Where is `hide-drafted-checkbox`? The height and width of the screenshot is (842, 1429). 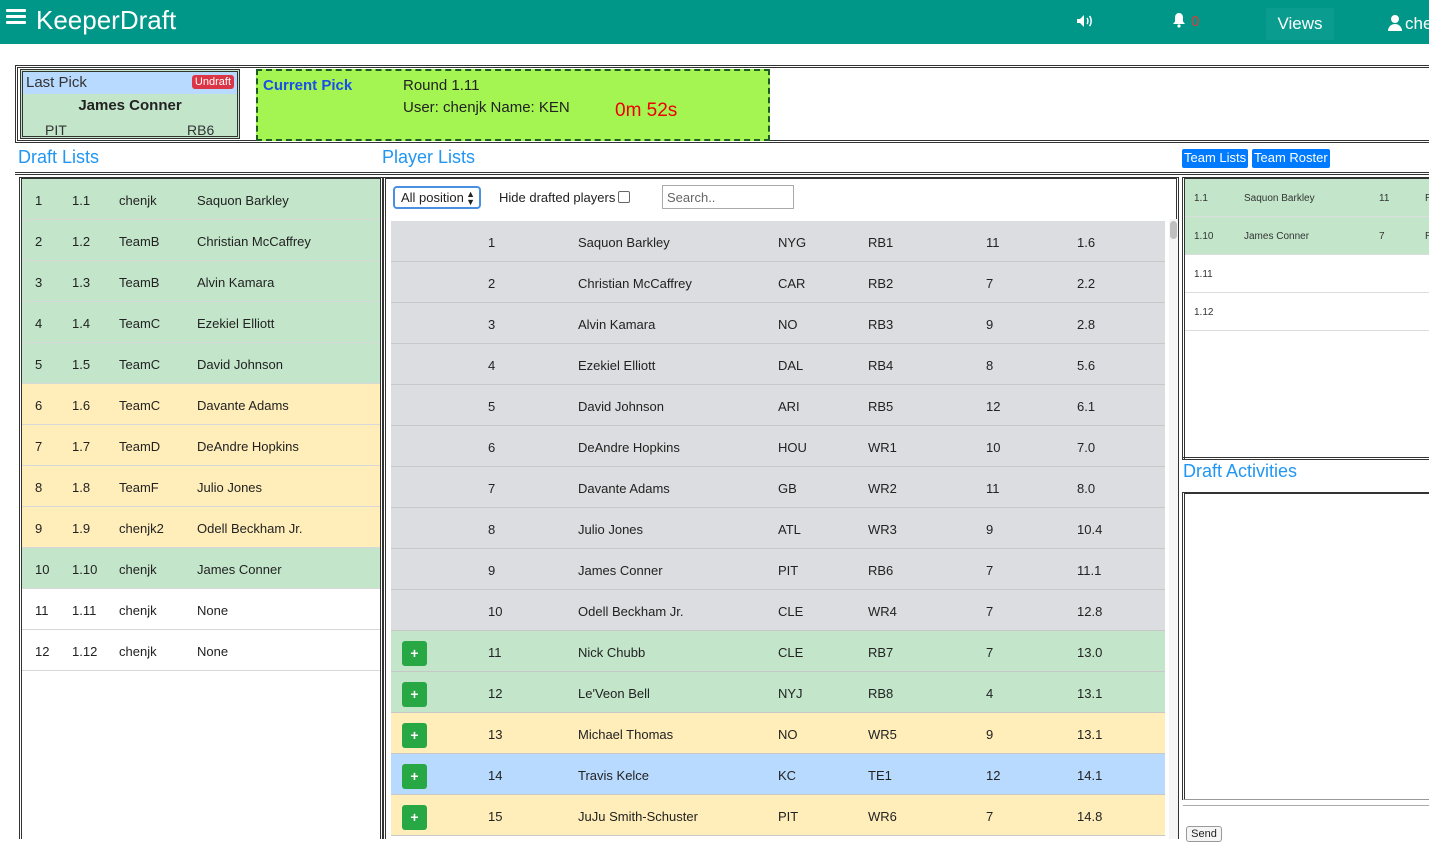 hide-drafted-checkbox is located at coordinates (624, 197).